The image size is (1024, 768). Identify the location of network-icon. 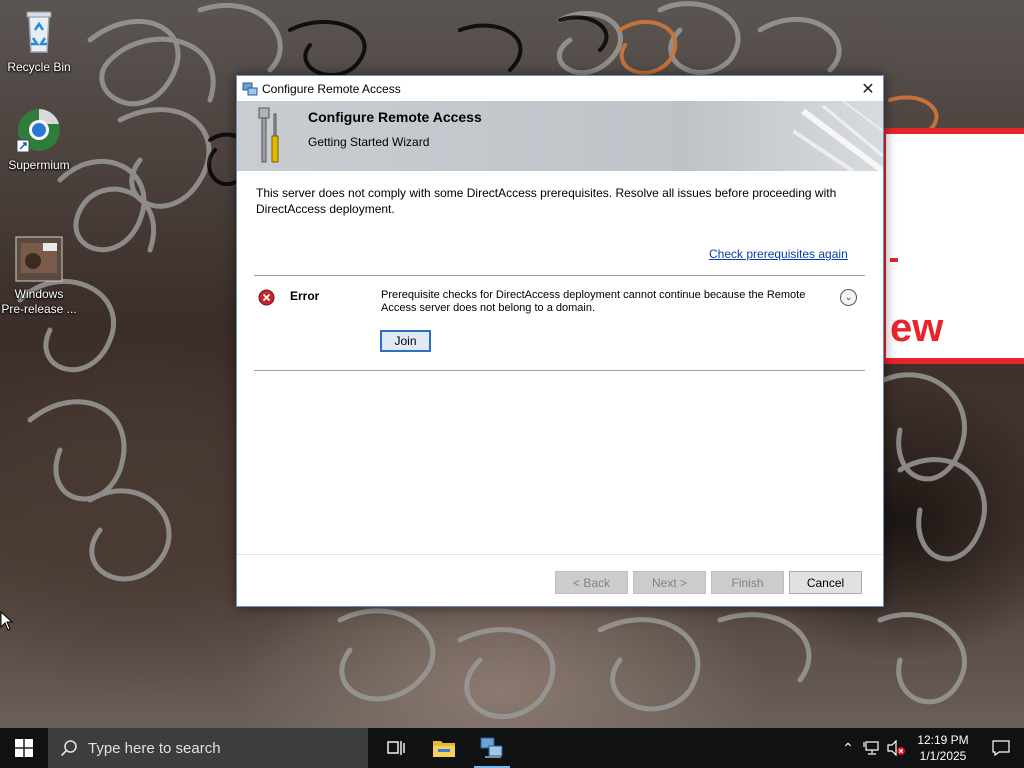
(871, 748).